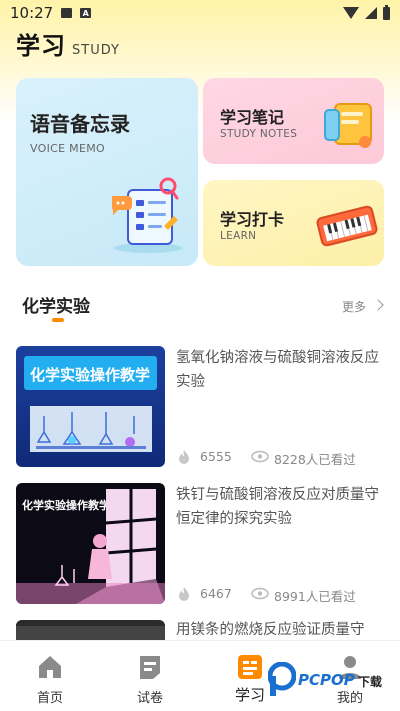 Image resolution: width=400 pixels, height=711 pixels. Describe the element at coordinates (41, 46) in the screenshot. I see `page-title: 学习` at that location.